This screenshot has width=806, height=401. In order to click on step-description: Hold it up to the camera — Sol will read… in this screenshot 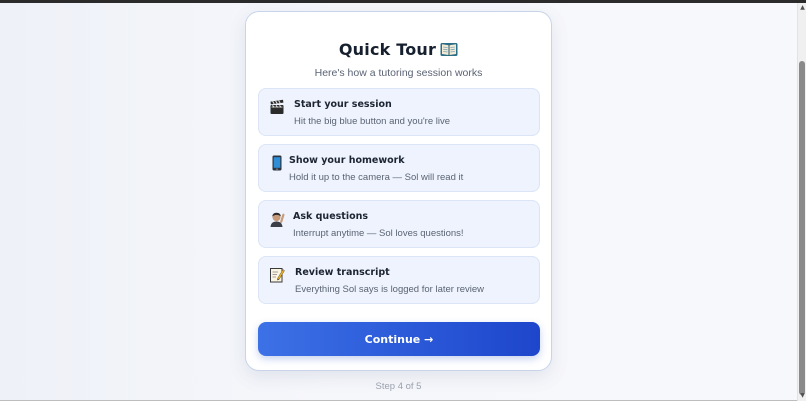, I will do `click(376, 177)`.